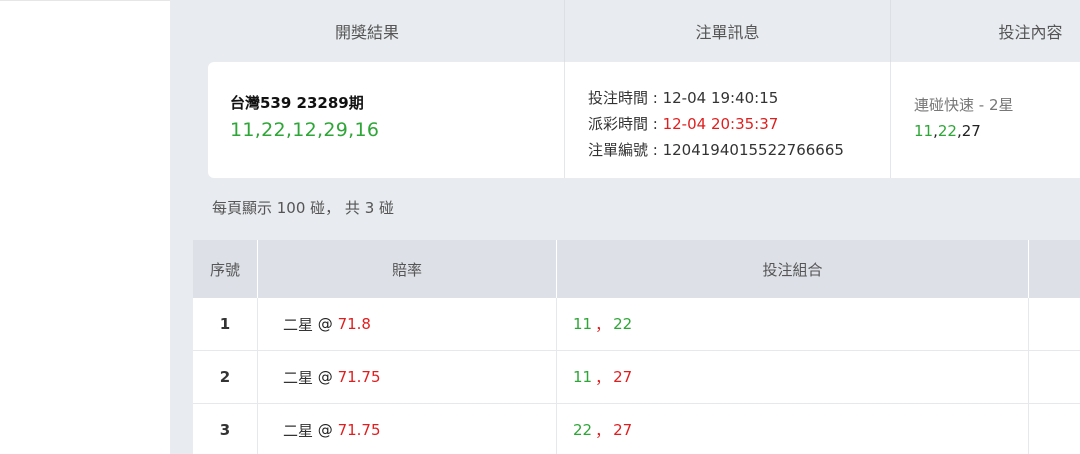 The height and width of the screenshot is (454, 1080). What do you see at coordinates (225, 324) in the screenshot?
I see `row-index: 1` at bounding box center [225, 324].